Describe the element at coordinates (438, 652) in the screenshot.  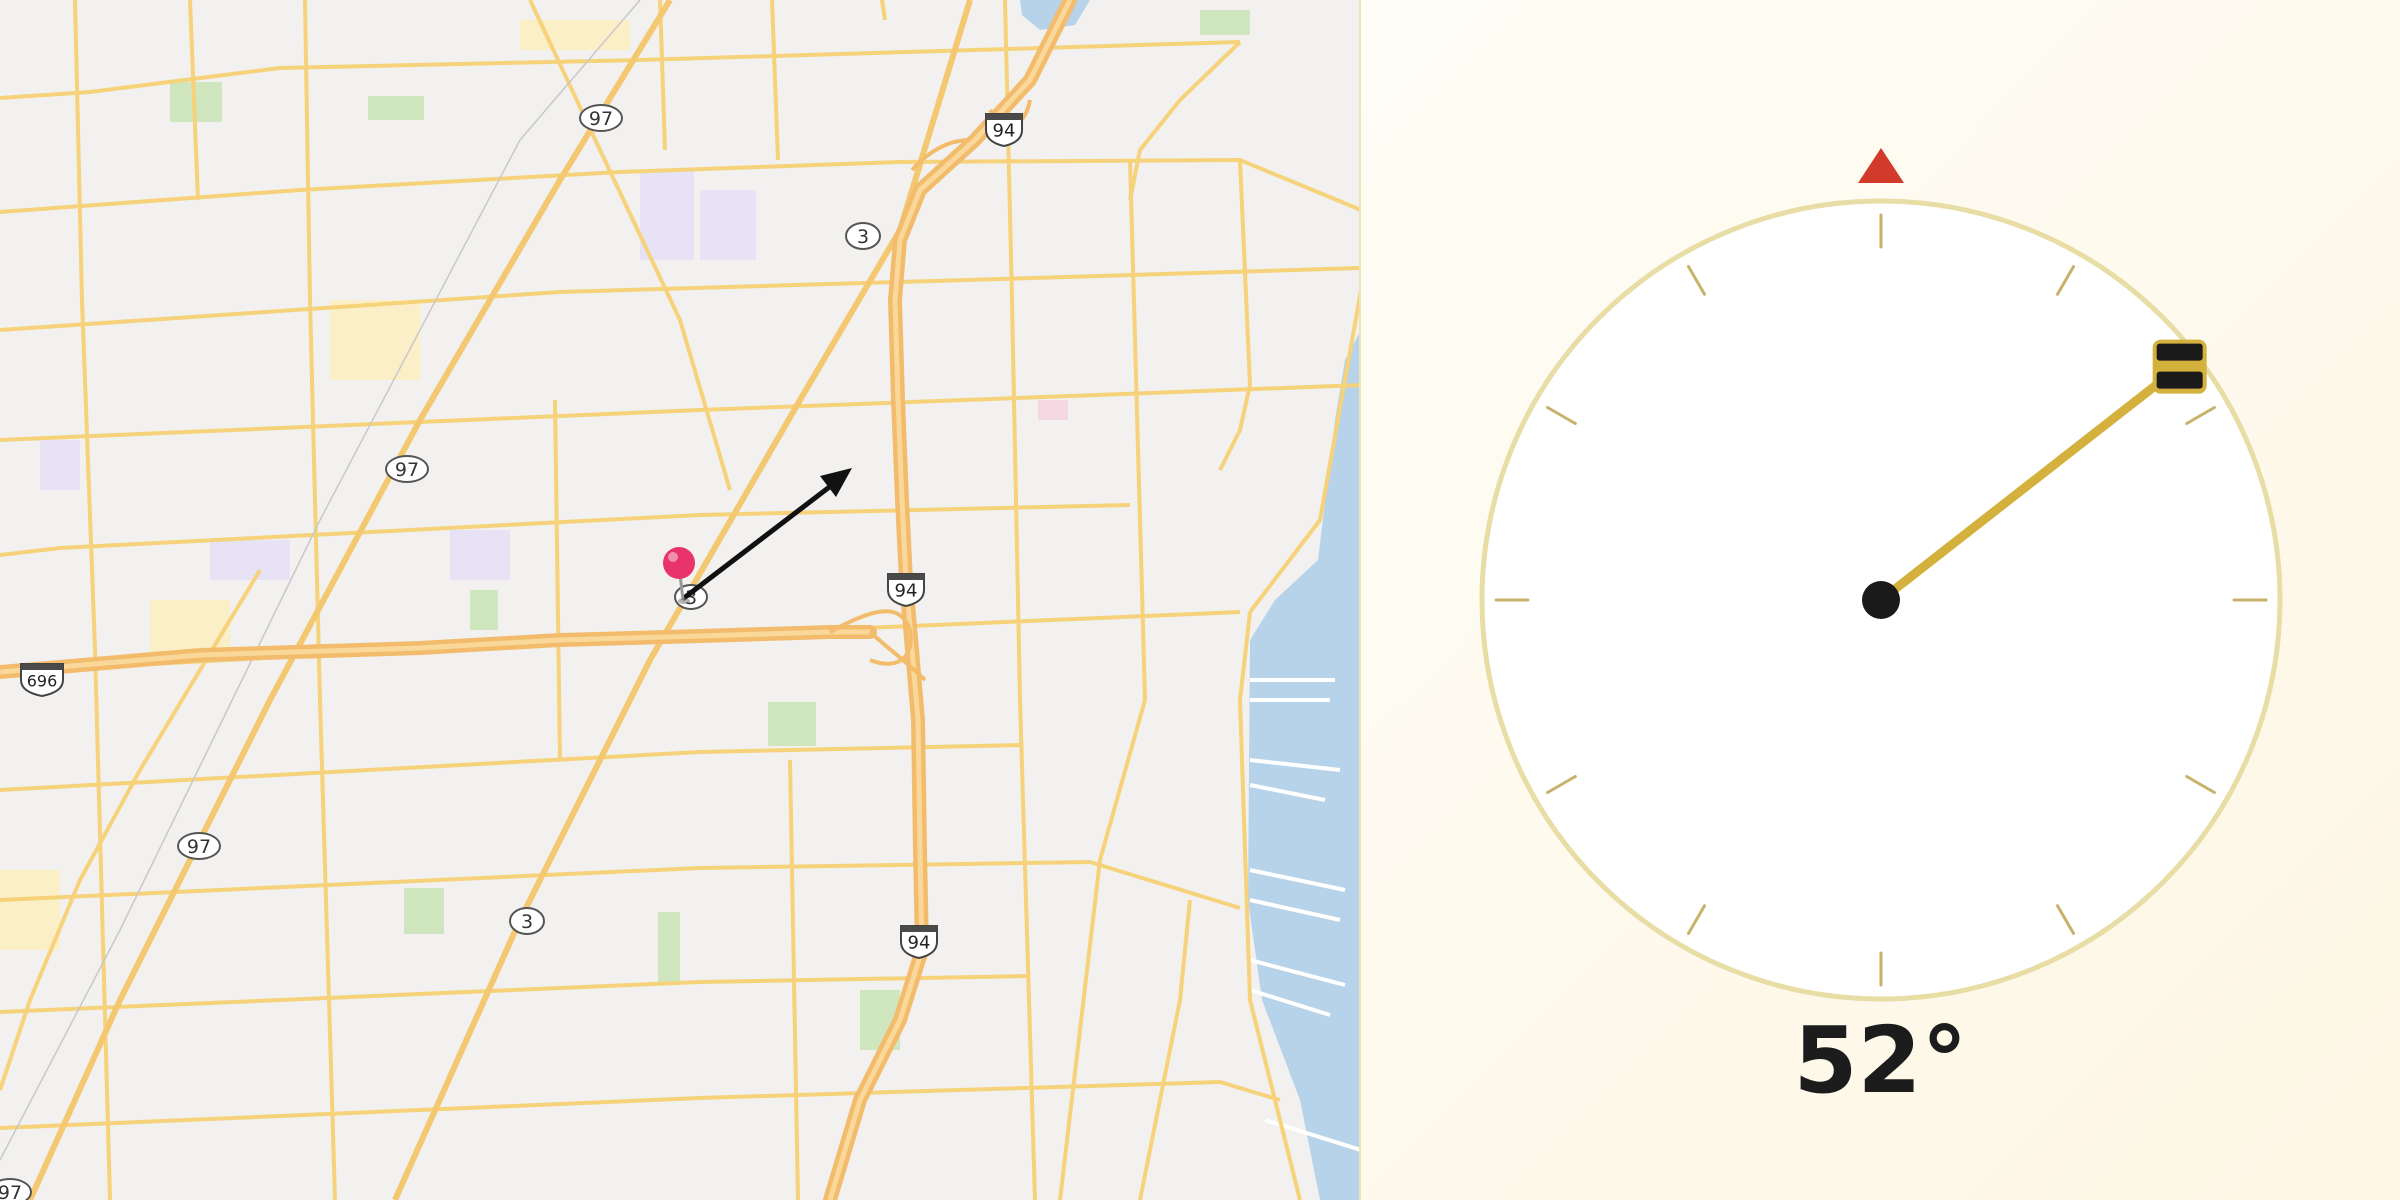
I see `i696-freeway` at that location.